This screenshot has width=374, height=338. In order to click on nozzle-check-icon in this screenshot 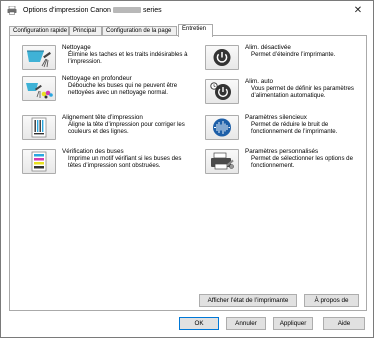, I will do `click(39, 161)`.